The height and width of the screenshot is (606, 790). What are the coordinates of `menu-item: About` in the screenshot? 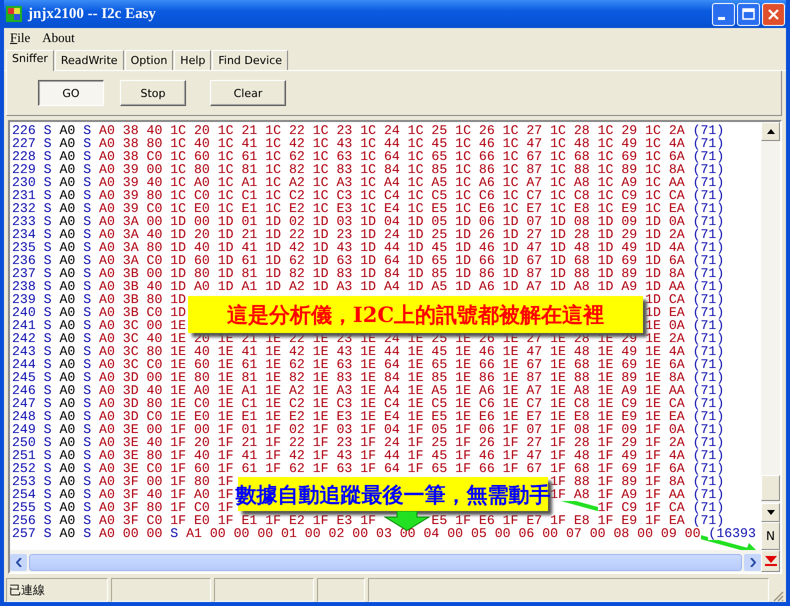 It's located at (58, 38).